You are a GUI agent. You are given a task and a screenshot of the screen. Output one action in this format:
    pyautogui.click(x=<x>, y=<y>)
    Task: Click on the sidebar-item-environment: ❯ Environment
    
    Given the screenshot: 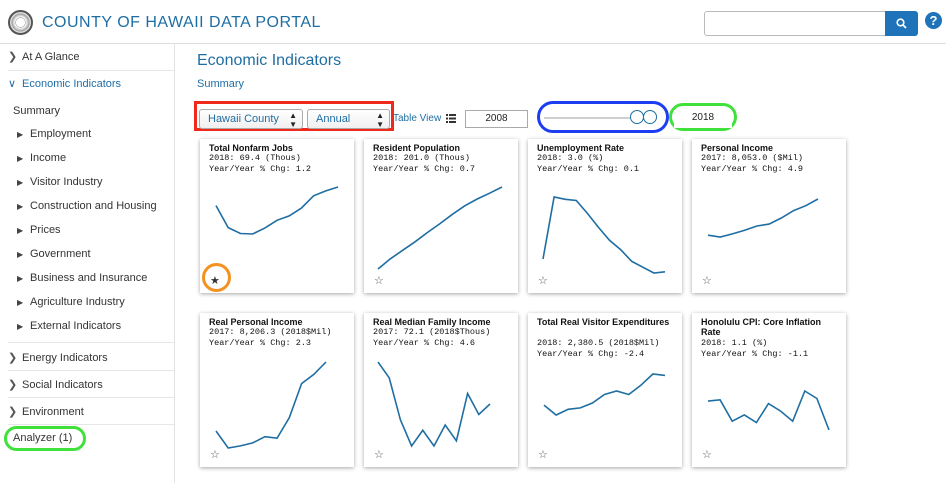 What is the action you would take?
    pyautogui.click(x=91, y=411)
    